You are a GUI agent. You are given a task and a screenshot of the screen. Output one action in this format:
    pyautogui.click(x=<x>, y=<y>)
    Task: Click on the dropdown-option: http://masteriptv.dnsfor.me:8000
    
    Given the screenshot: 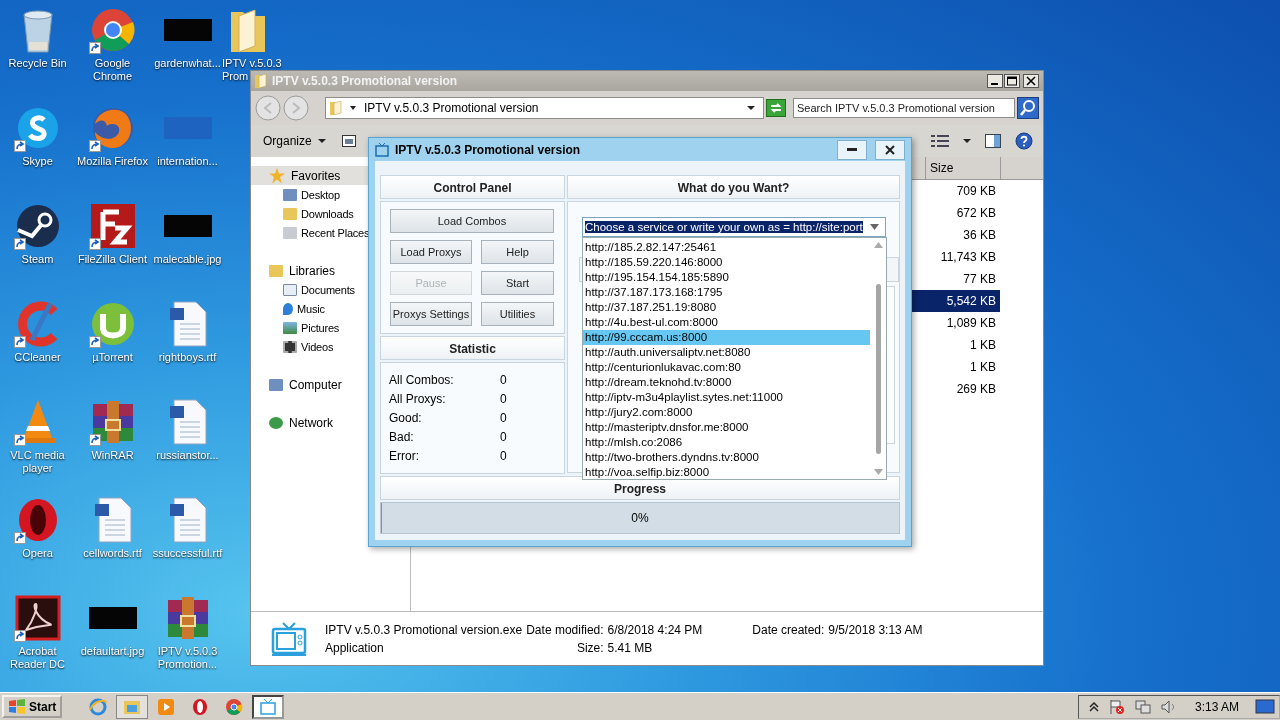 What is the action you would take?
    pyautogui.click(x=726, y=427)
    